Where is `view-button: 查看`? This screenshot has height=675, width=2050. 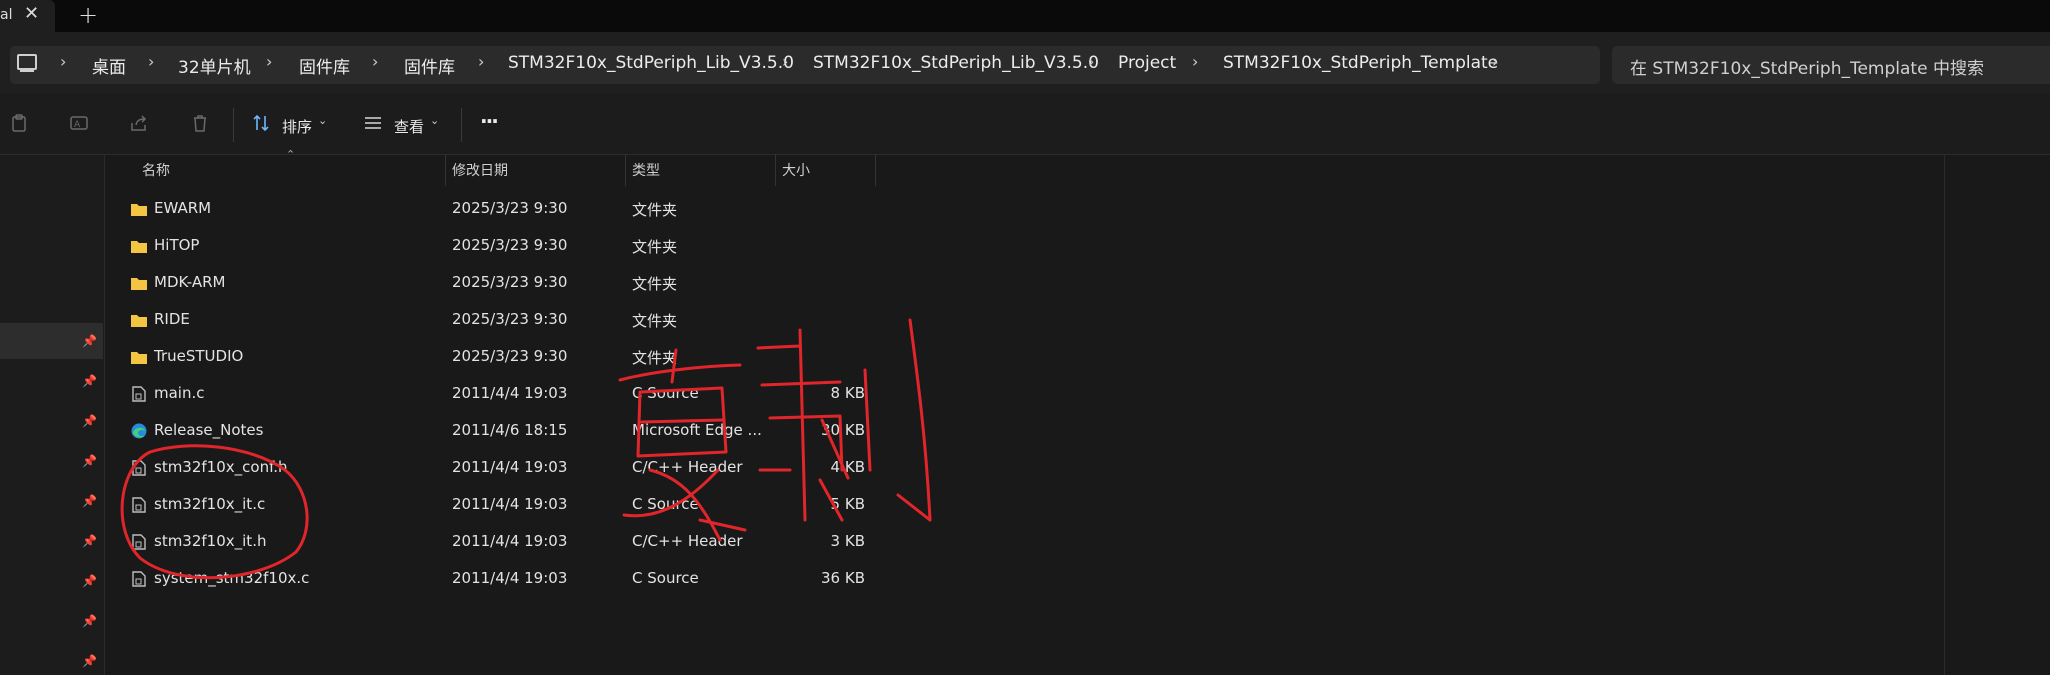 view-button: 查看 is located at coordinates (409, 126).